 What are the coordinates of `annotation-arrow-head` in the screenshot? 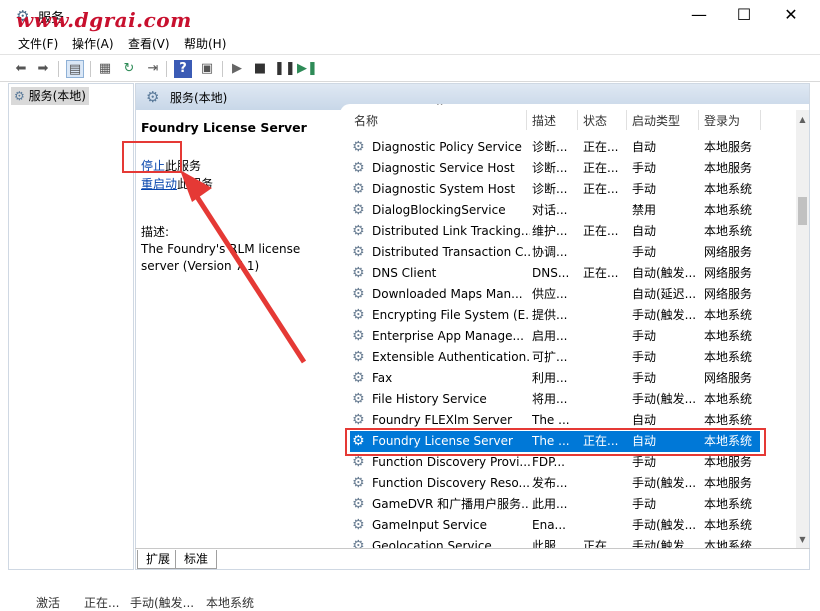 It's located at (196, 186).